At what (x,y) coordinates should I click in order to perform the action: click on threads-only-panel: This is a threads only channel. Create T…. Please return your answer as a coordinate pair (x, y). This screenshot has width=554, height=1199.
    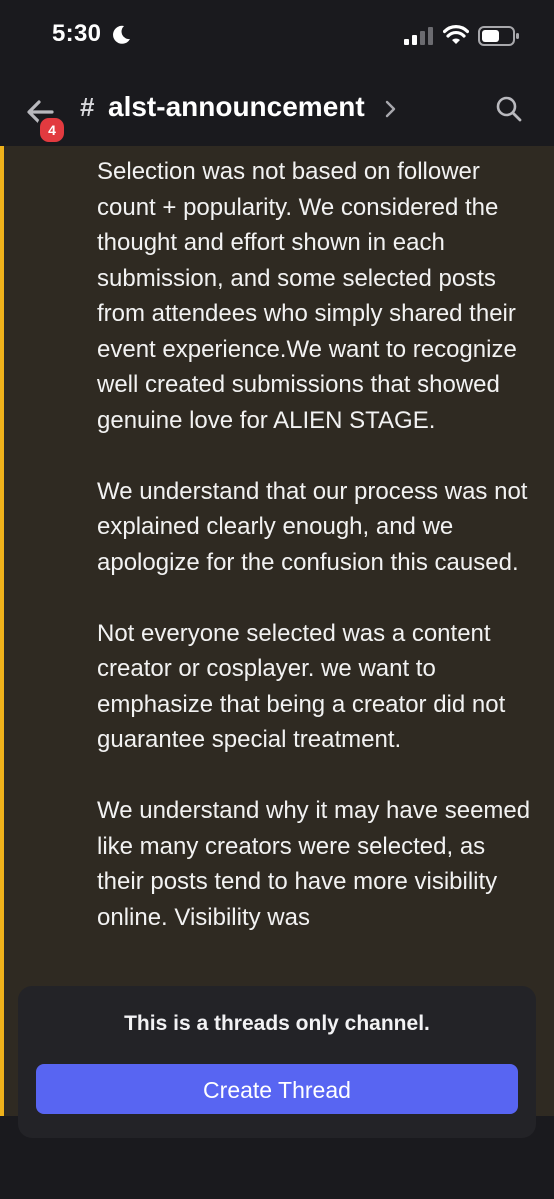
    Looking at the image, I should click on (277, 1062).